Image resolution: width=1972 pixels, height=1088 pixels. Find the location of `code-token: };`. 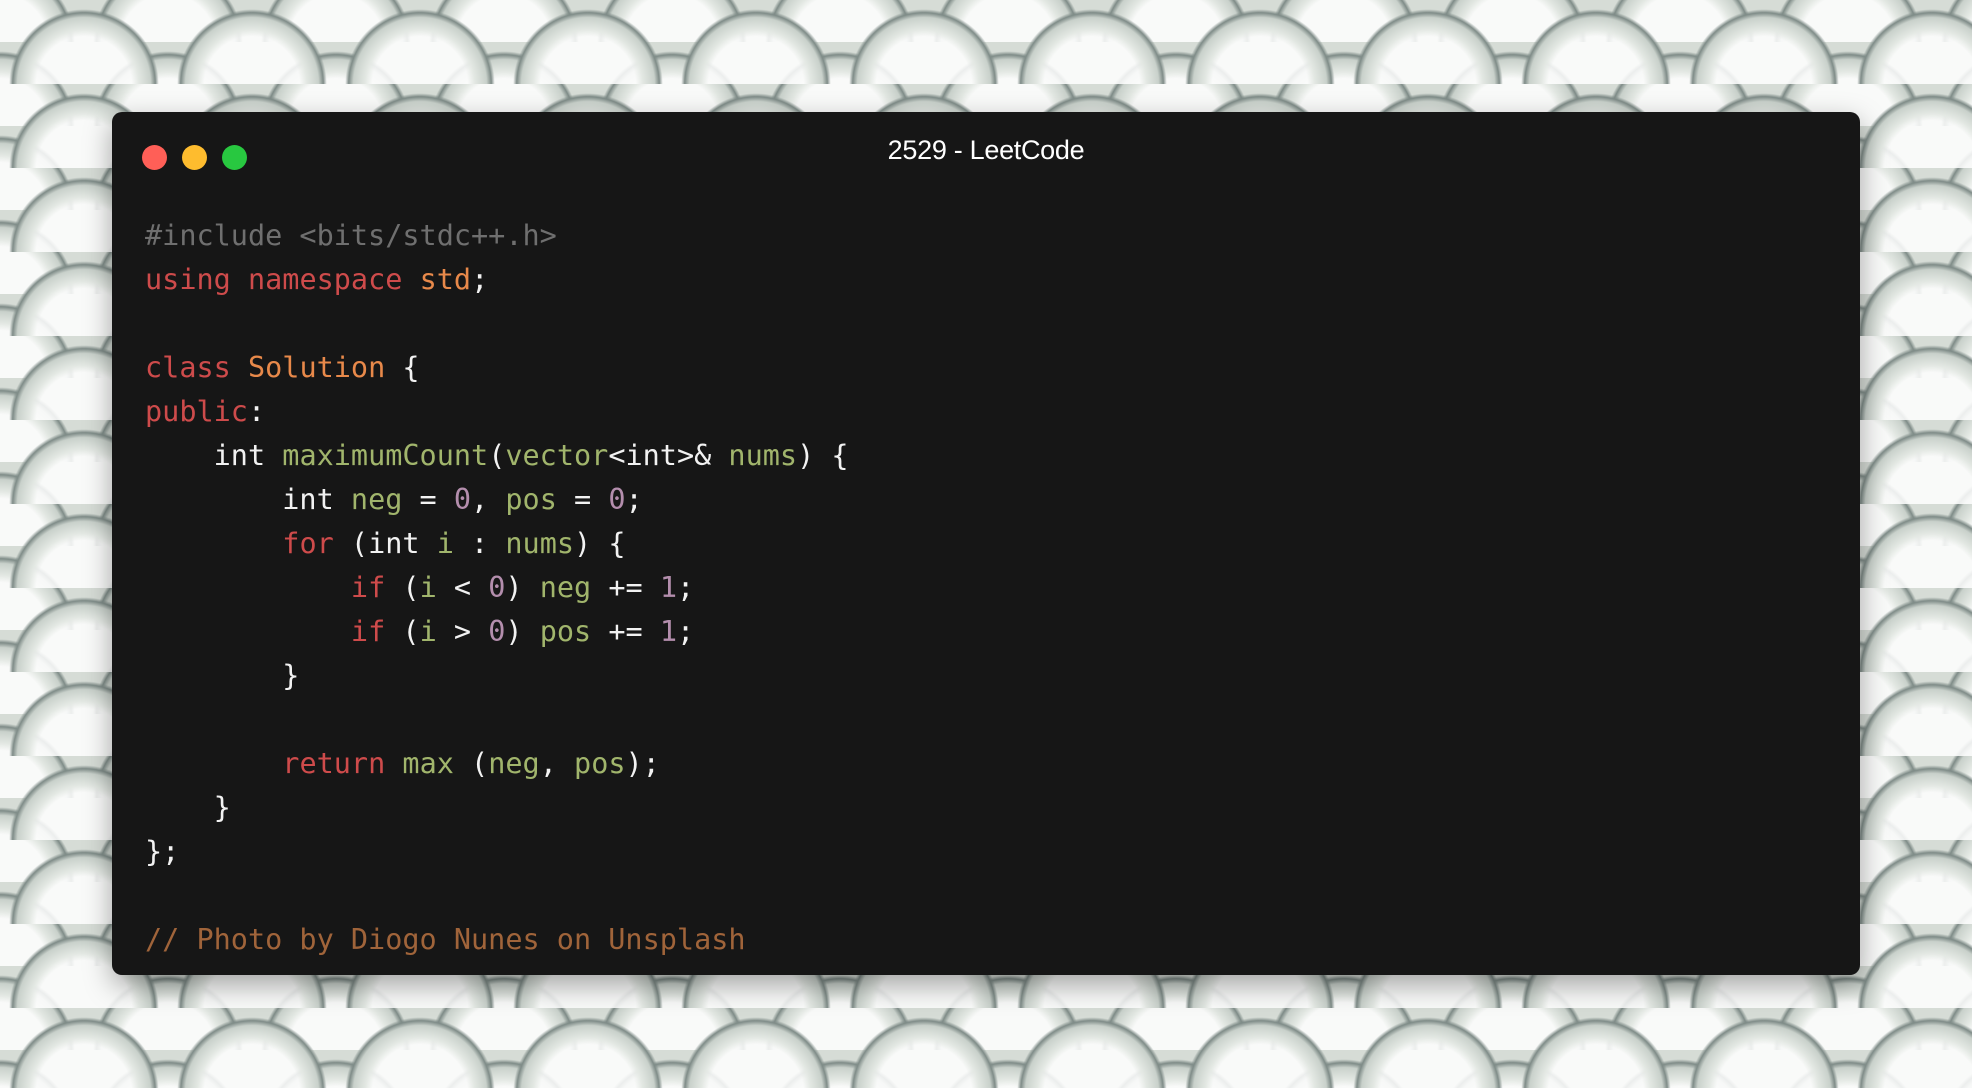

code-token: }; is located at coordinates (162, 851).